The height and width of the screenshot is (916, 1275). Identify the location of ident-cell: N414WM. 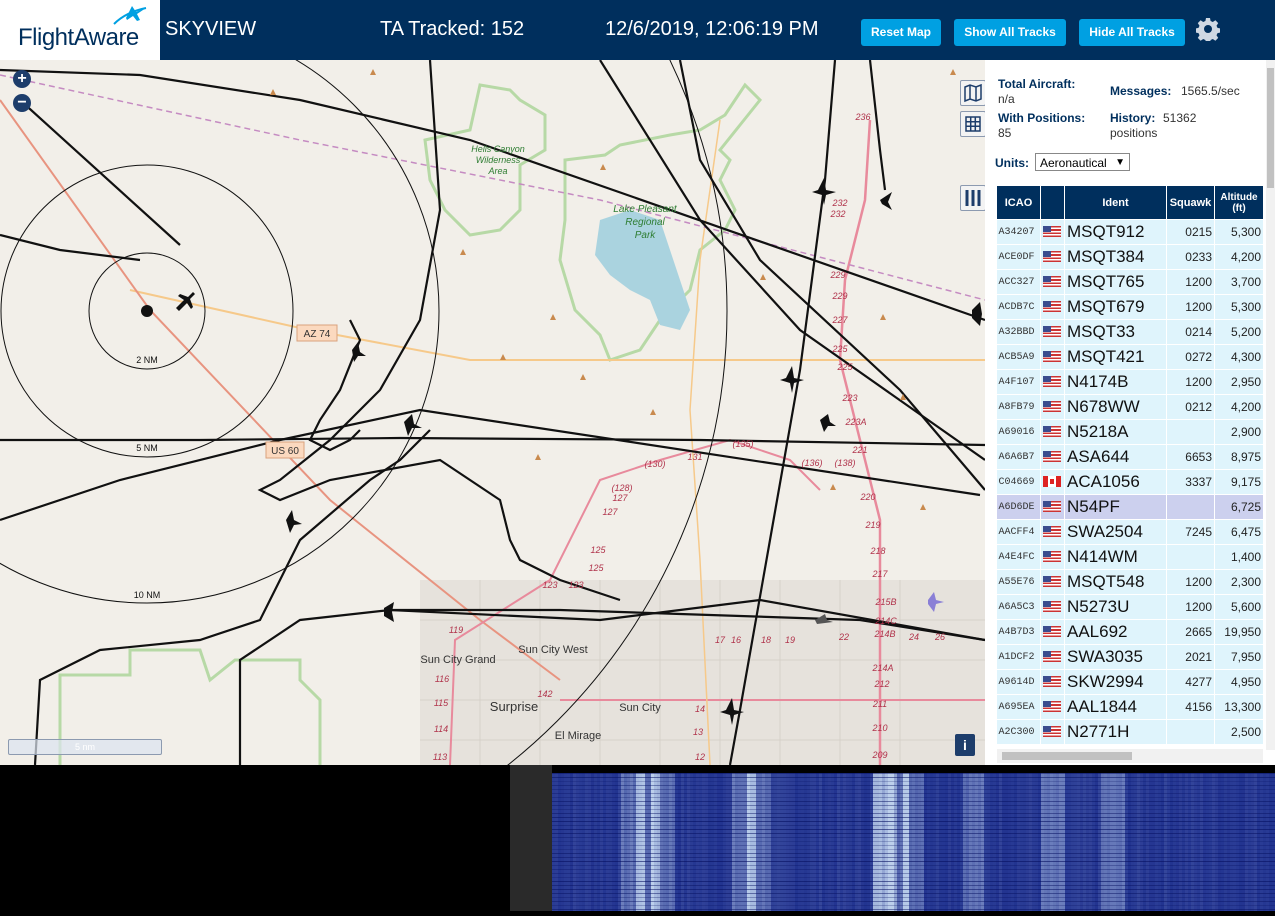
(1115, 557).